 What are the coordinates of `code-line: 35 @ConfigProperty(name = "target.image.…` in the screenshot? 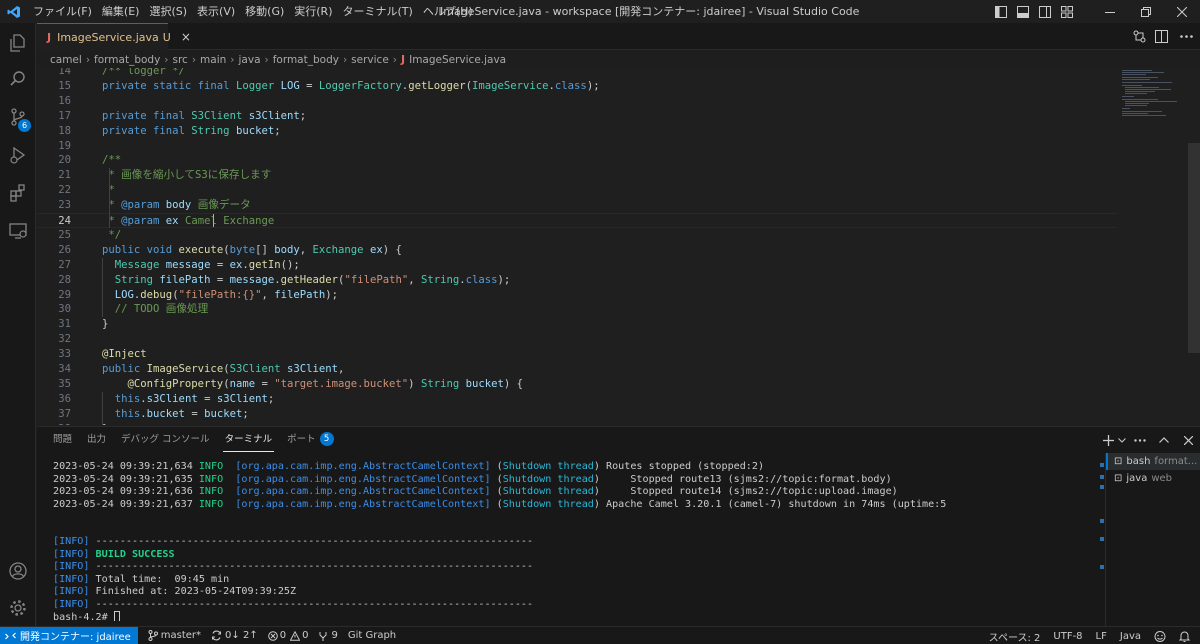 It's located at (577, 384).